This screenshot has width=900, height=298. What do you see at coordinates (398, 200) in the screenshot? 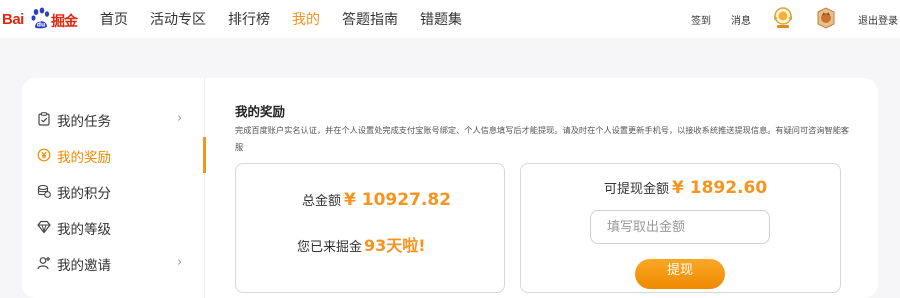
I see `total-amount-value: ¥ 10927.82` at bounding box center [398, 200].